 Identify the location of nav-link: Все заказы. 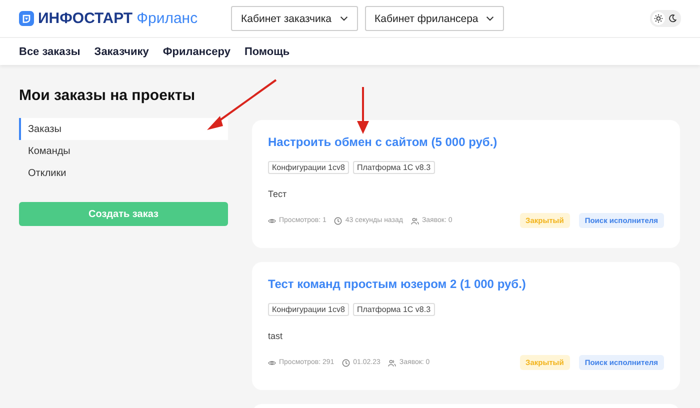
(49, 52).